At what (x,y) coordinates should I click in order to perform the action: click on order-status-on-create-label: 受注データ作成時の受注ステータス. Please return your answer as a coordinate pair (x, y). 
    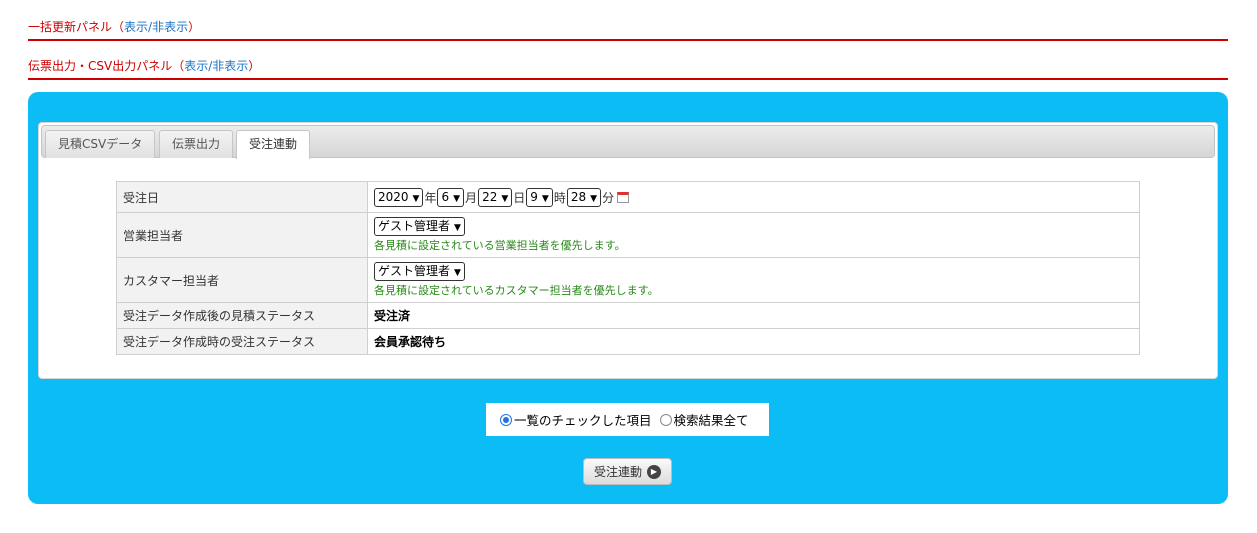
    Looking at the image, I should click on (242, 341).